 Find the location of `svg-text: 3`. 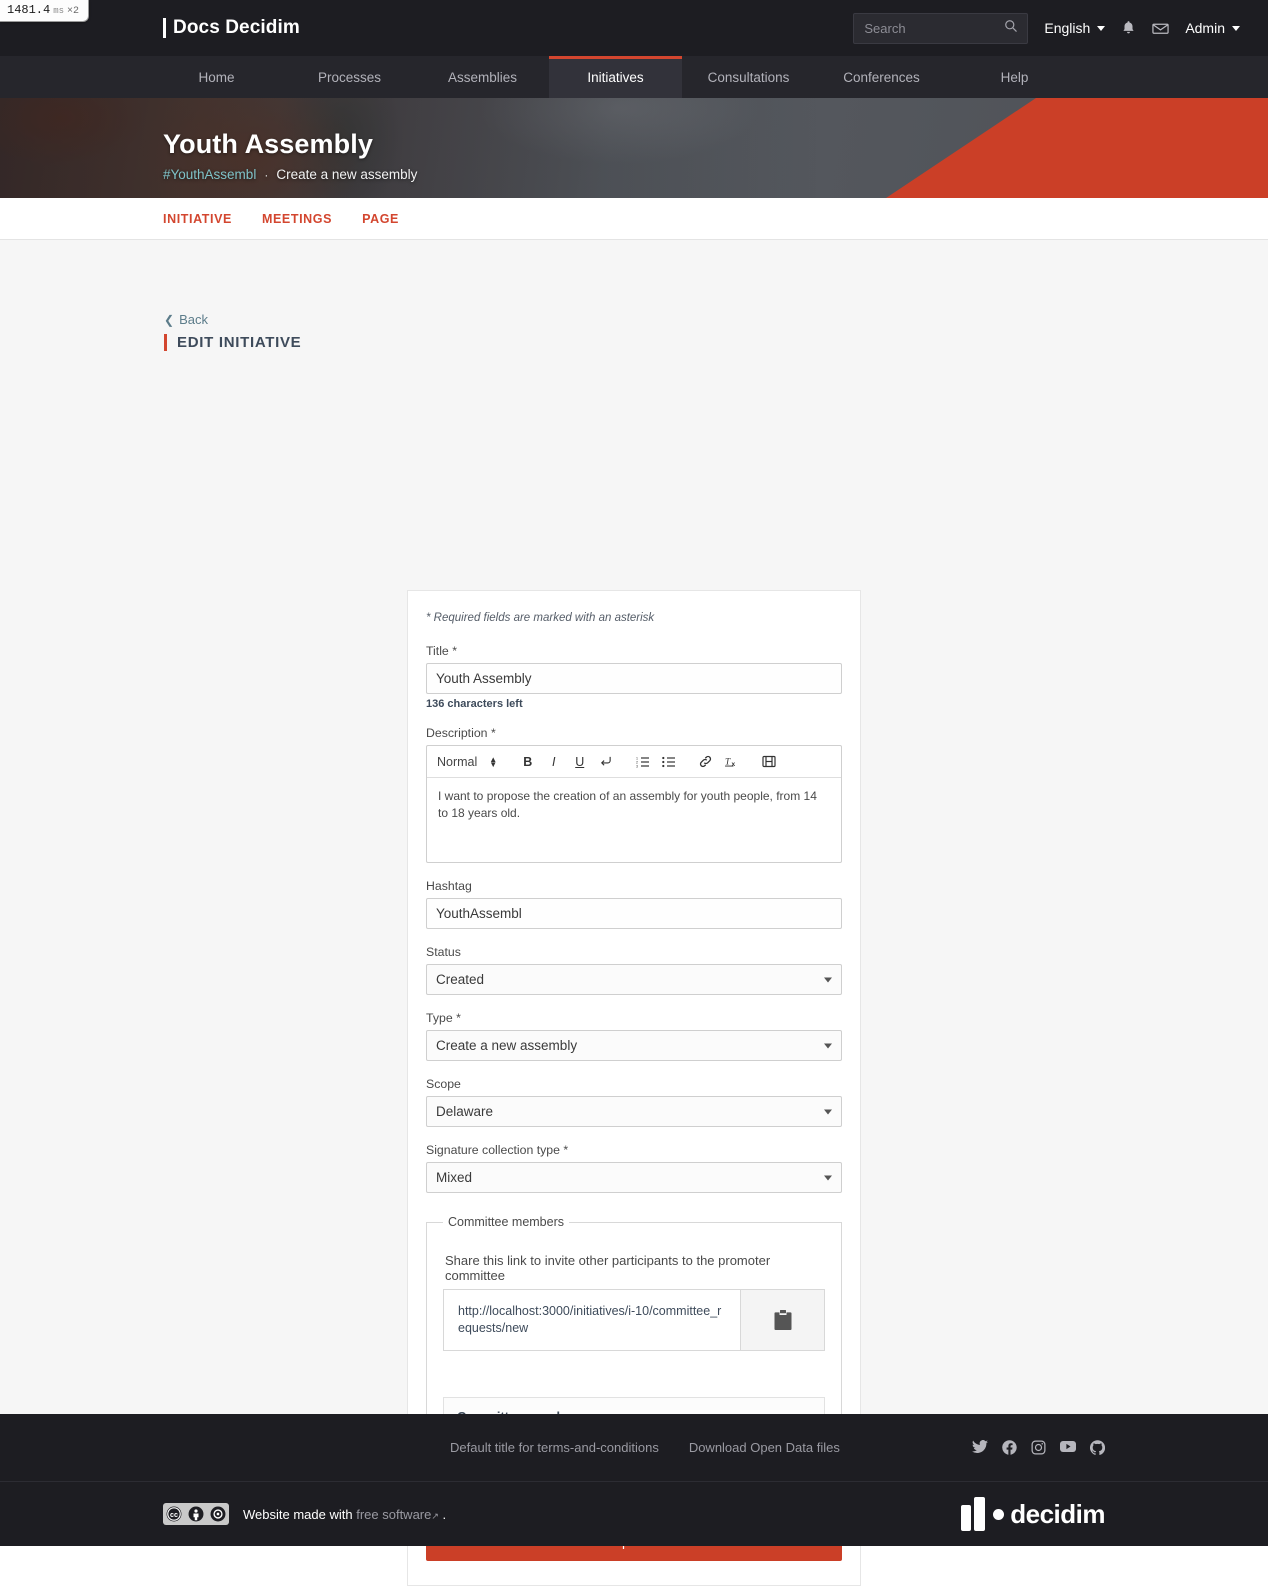

svg-text: 3 is located at coordinates (637, 766).